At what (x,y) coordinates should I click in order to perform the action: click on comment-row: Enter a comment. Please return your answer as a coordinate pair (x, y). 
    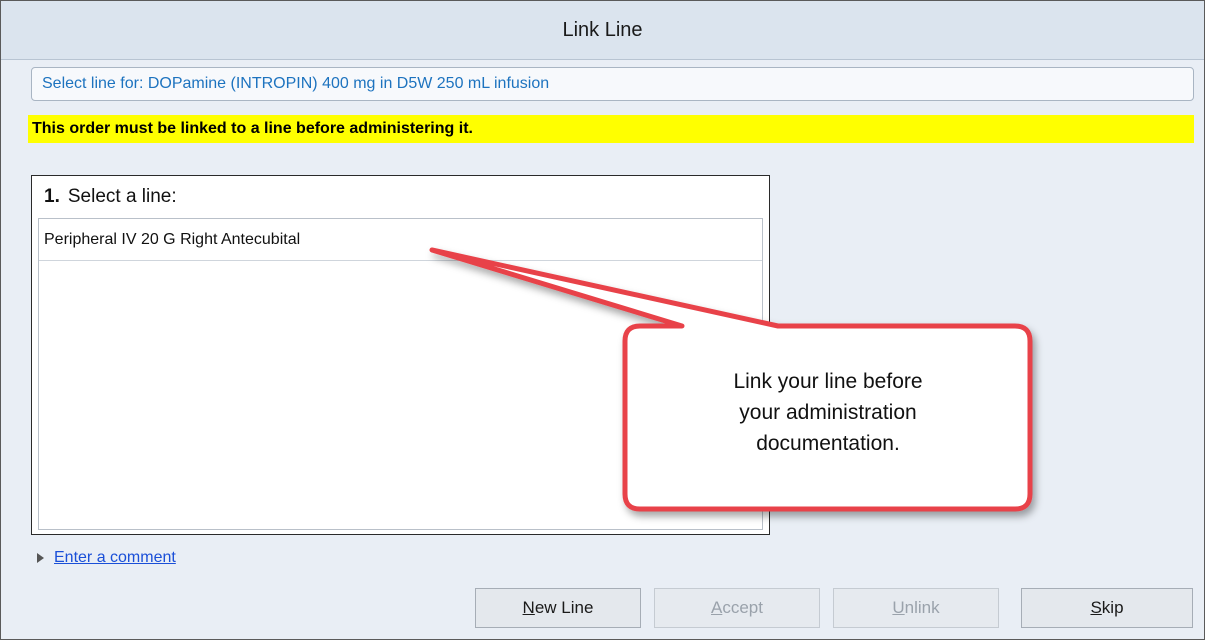
    Looking at the image, I should click on (106, 558).